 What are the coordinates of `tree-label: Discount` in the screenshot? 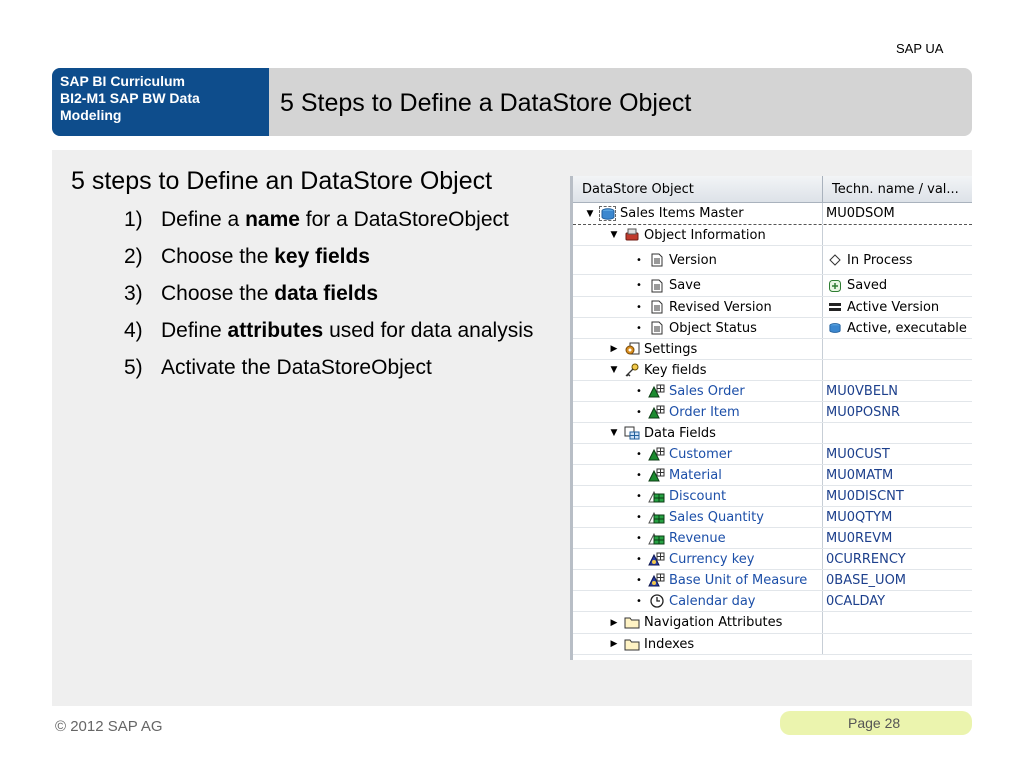 It's located at (698, 496).